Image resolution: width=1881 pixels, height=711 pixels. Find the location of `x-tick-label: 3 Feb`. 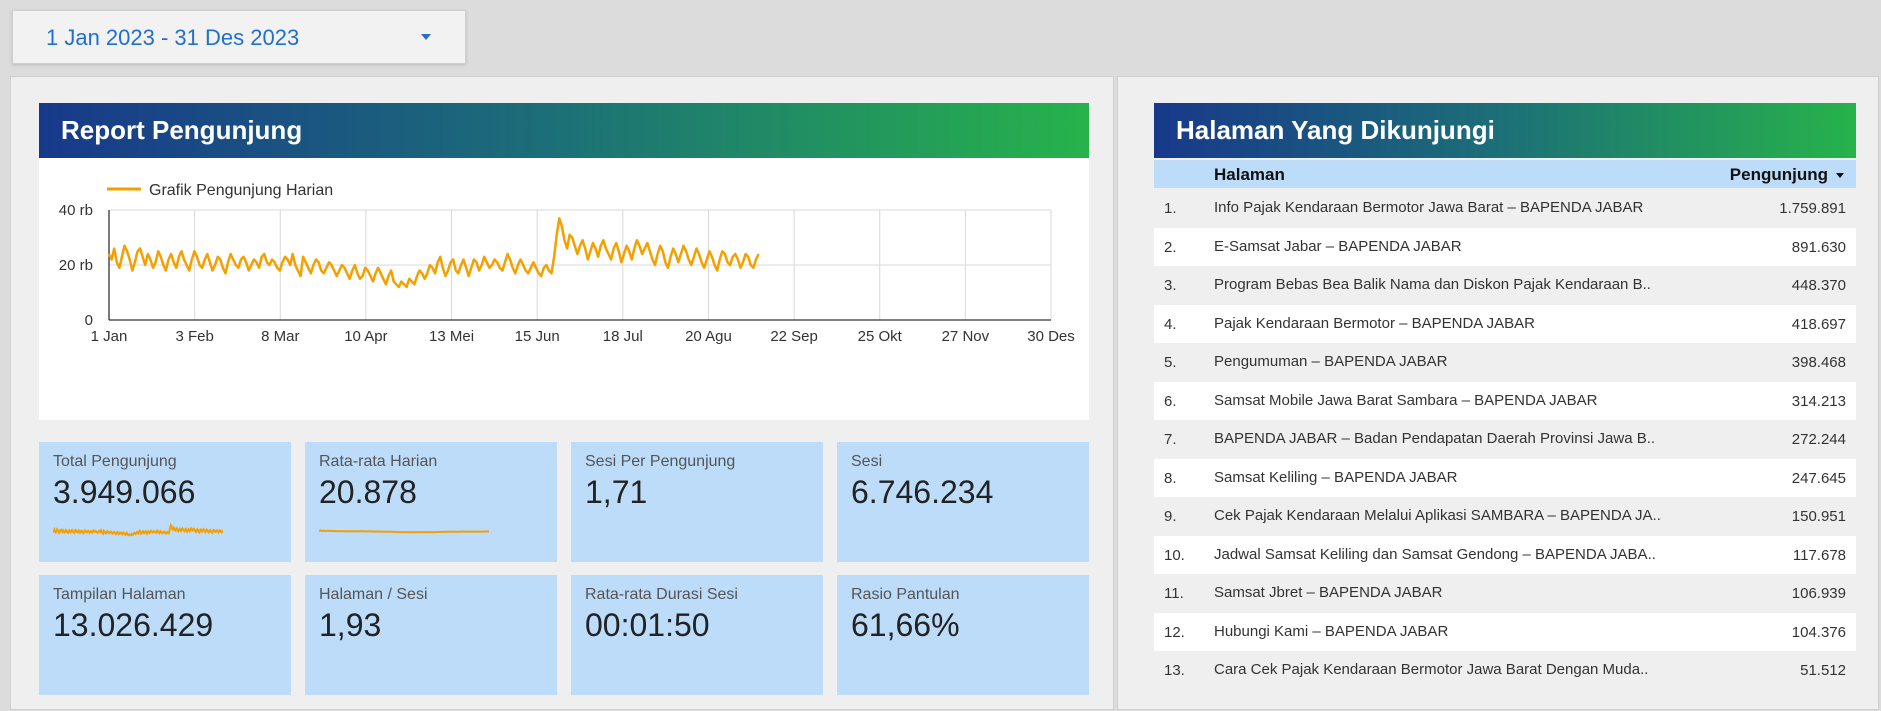

x-tick-label: 3 Feb is located at coordinates (194, 336).